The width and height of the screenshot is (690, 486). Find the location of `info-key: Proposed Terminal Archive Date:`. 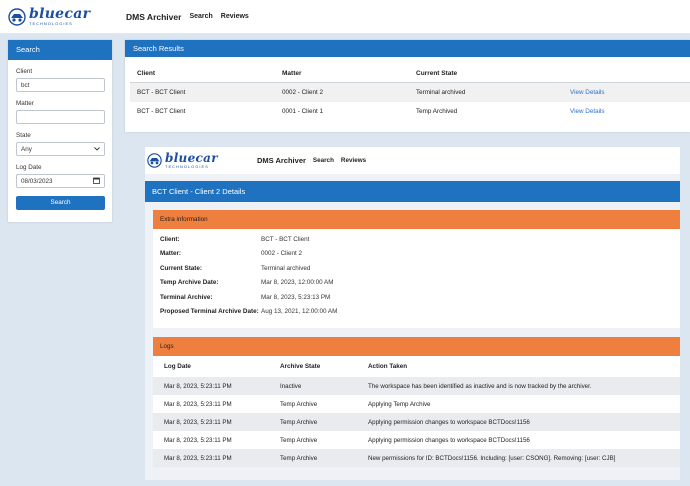

info-key: Proposed Terminal Archive Date: is located at coordinates (209, 312).